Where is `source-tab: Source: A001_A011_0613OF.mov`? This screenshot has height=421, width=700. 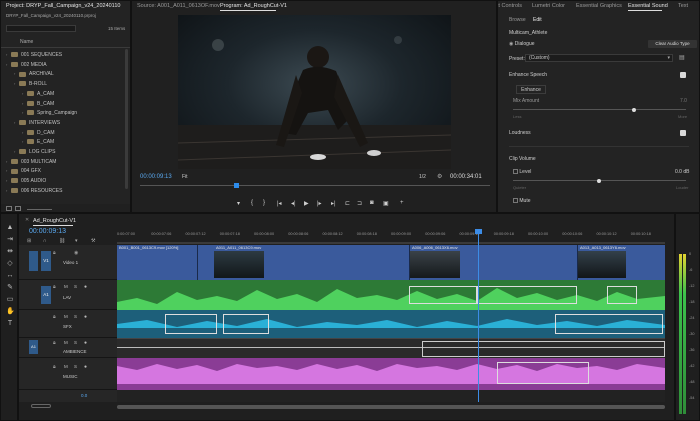
source-tab: Source: A001_A011_0613OF.mov is located at coordinates (178, 6).